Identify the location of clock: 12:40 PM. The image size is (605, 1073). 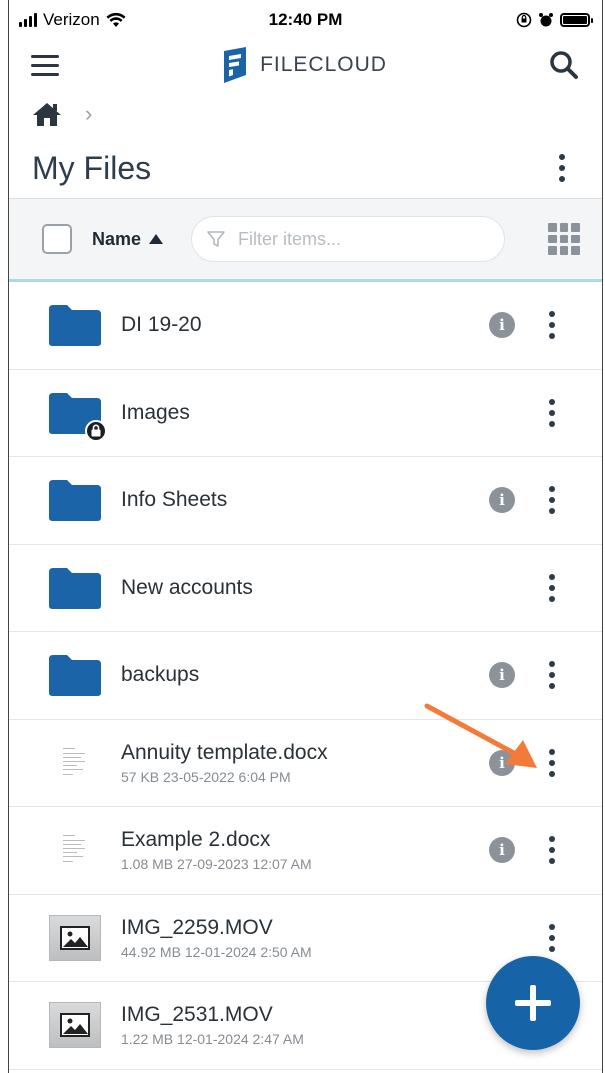
(305, 19).